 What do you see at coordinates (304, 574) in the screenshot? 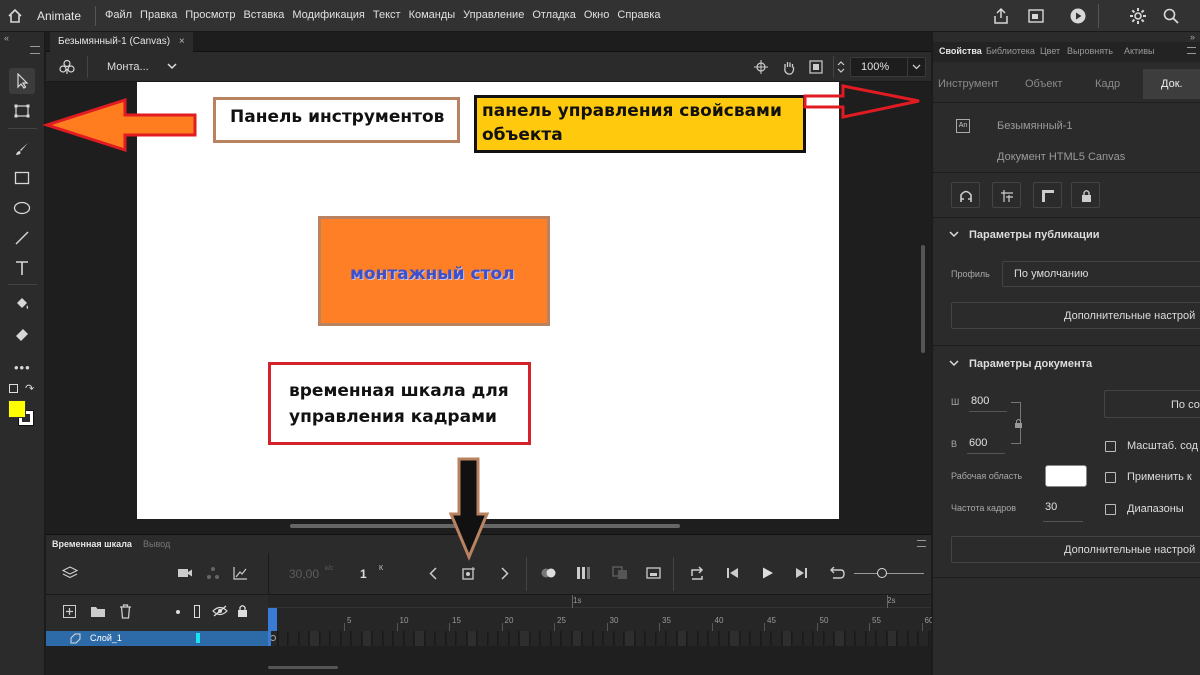
I see `fps-value: 30,00` at bounding box center [304, 574].